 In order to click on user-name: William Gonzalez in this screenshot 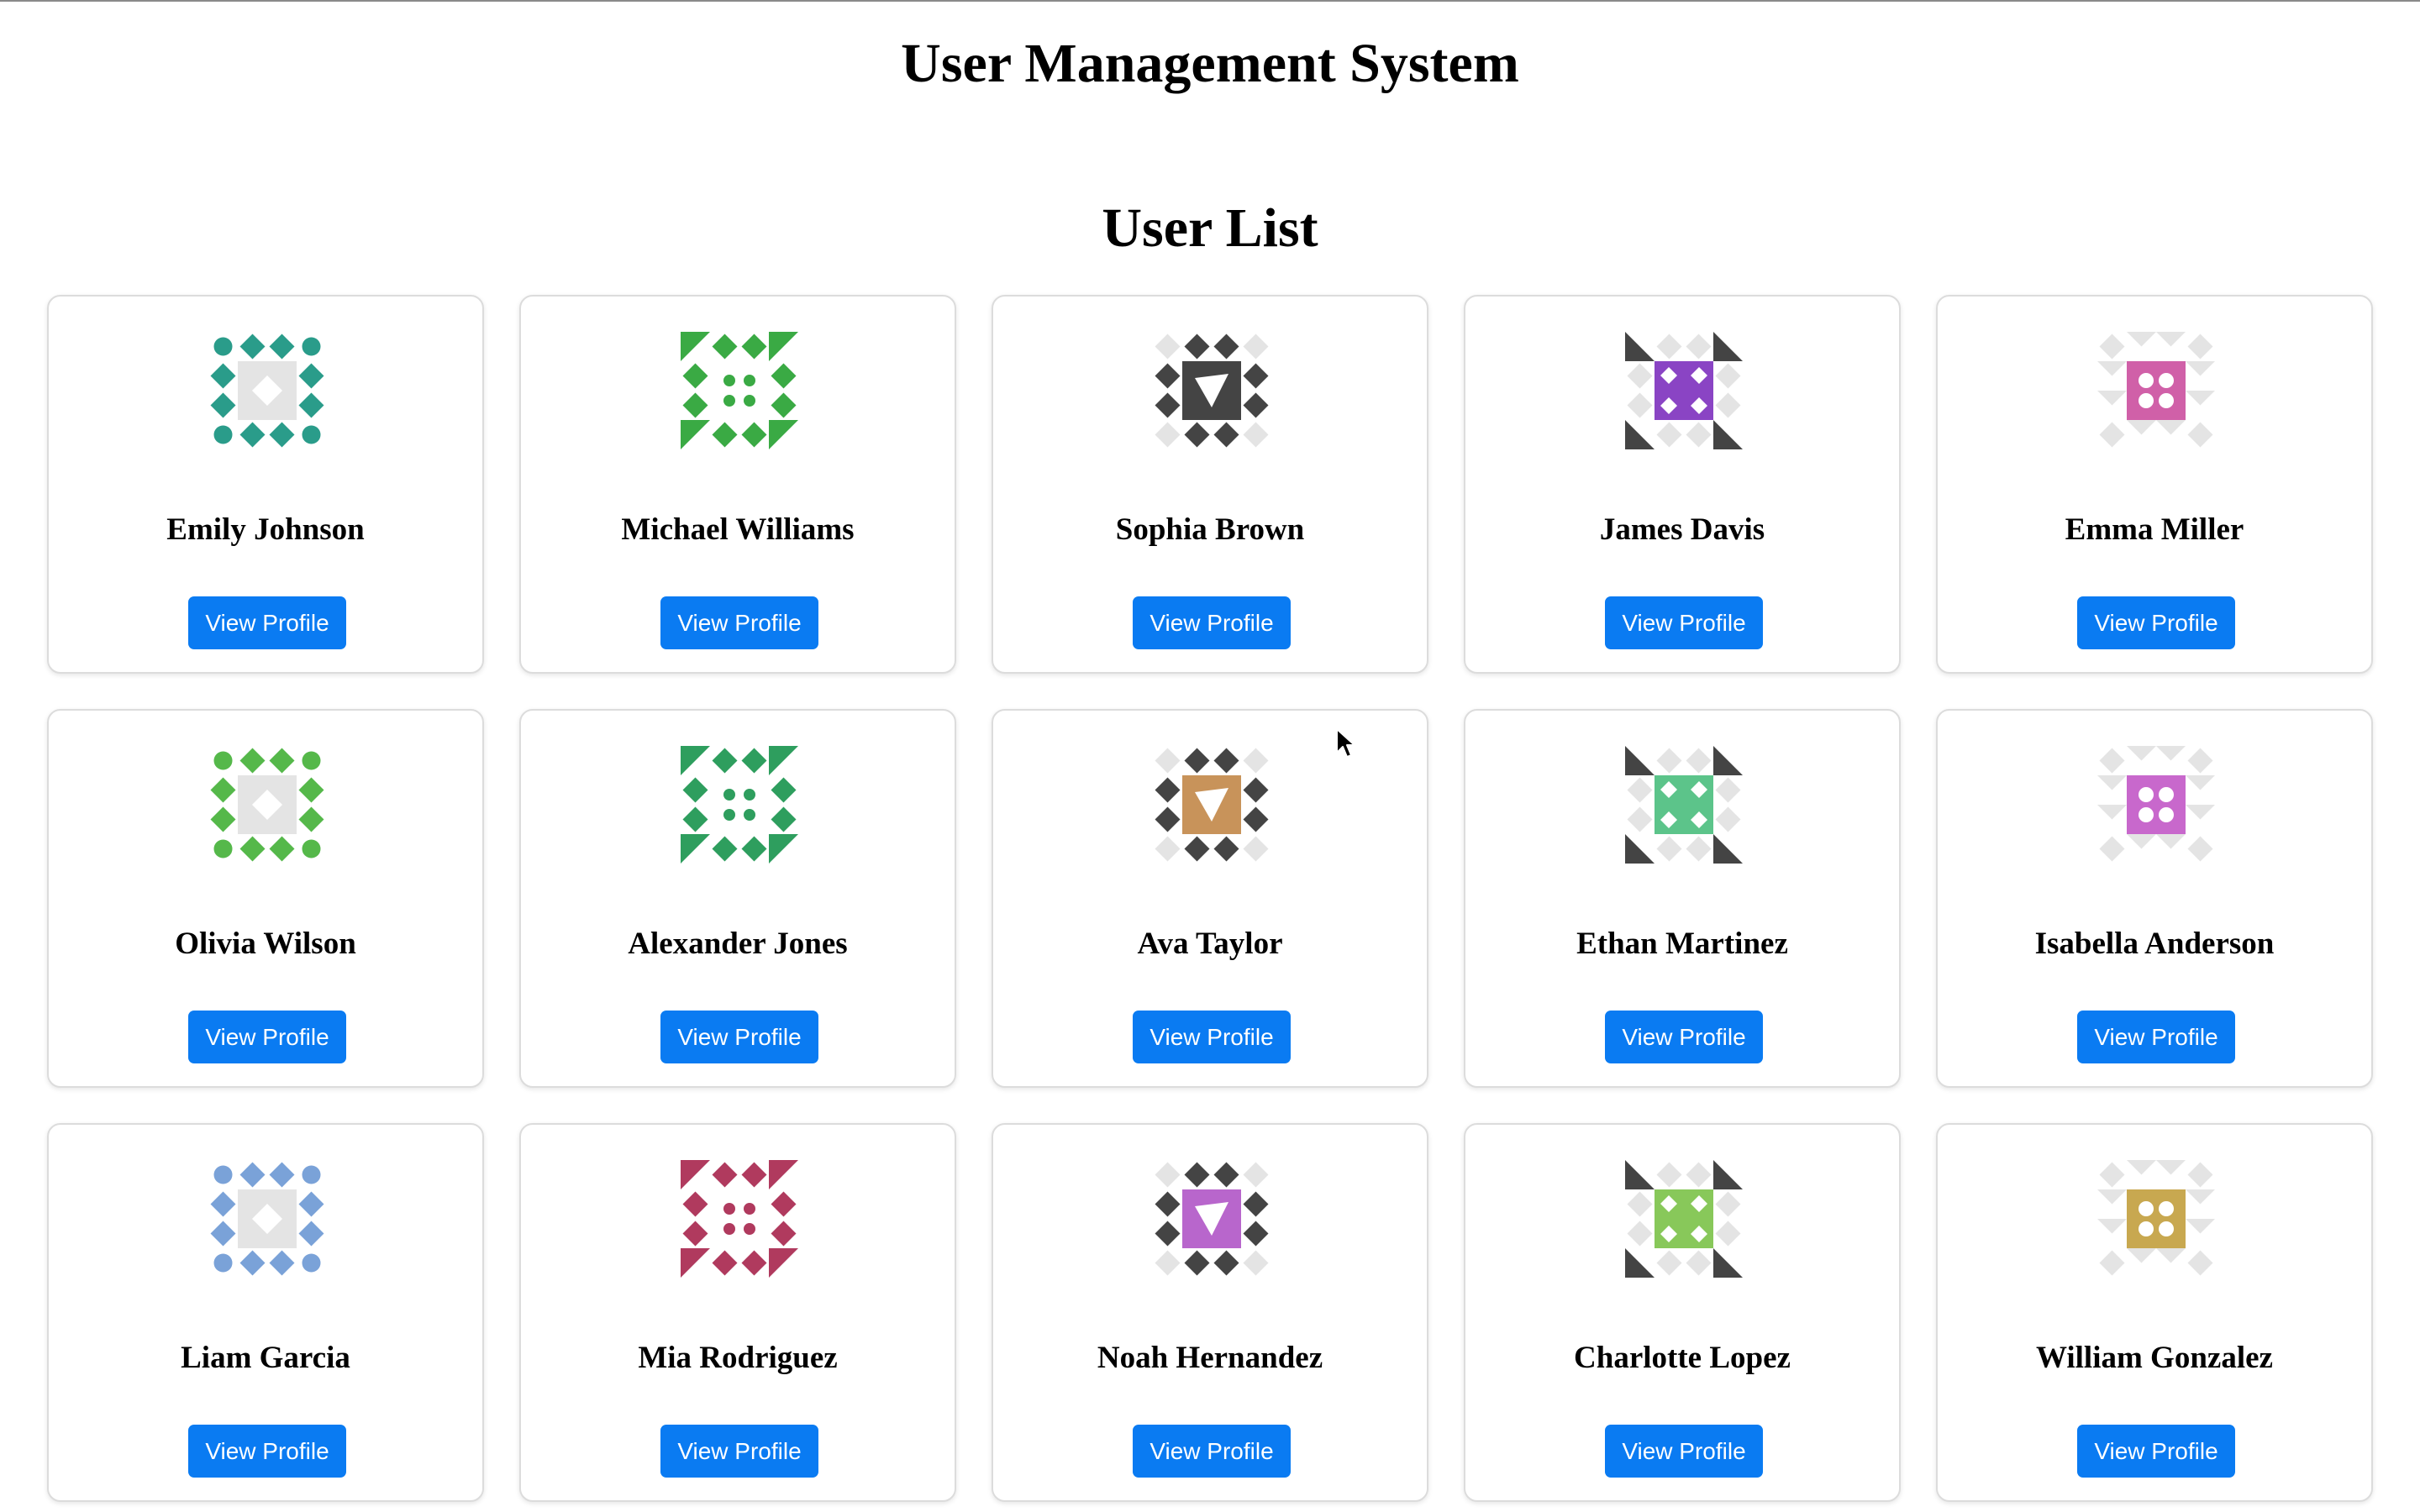, I will do `click(2154, 1358)`.